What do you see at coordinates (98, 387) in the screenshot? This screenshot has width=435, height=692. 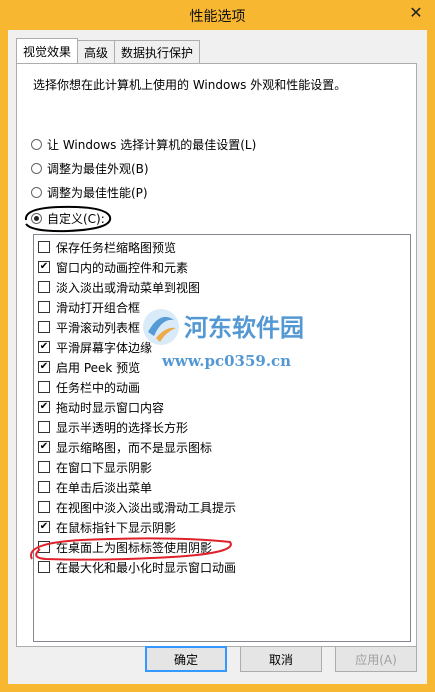 I see `item-label: 任务栏中的动画` at bounding box center [98, 387].